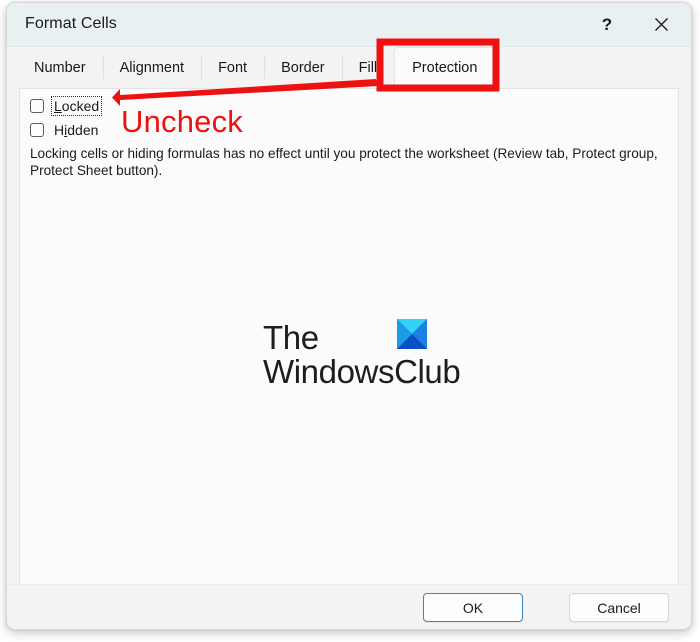  What do you see at coordinates (349, 25) in the screenshot?
I see `dialog-title-bar: Format Cells ?` at bounding box center [349, 25].